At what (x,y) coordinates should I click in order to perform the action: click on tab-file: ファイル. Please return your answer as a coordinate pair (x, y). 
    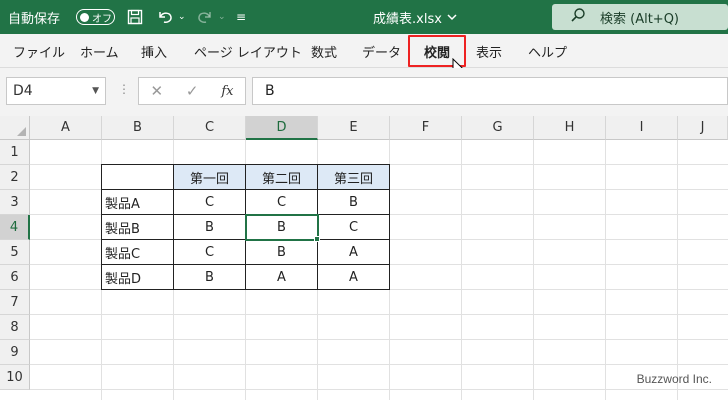
    Looking at the image, I should click on (39, 51).